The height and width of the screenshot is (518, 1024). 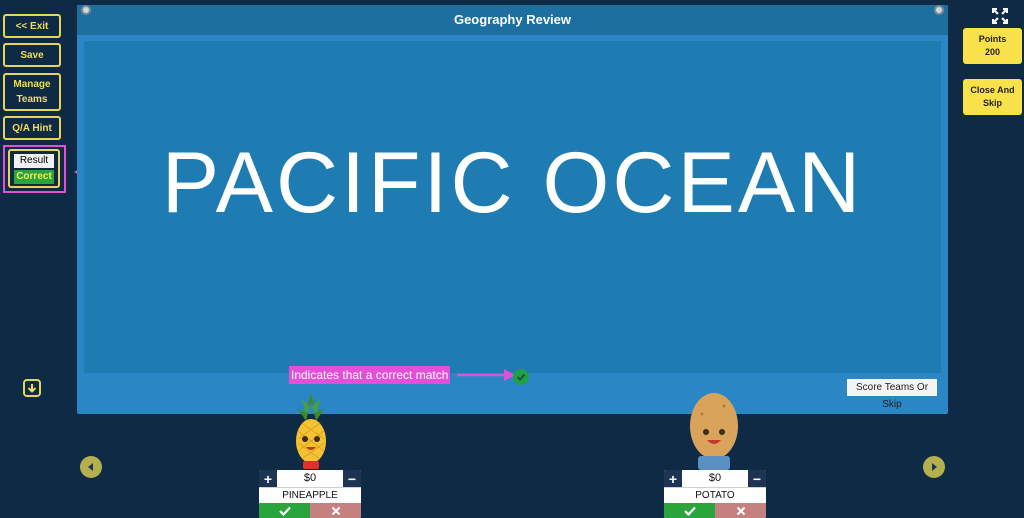 I want to click on annotation-label: Indicates that a correct match, so click(x=370, y=375).